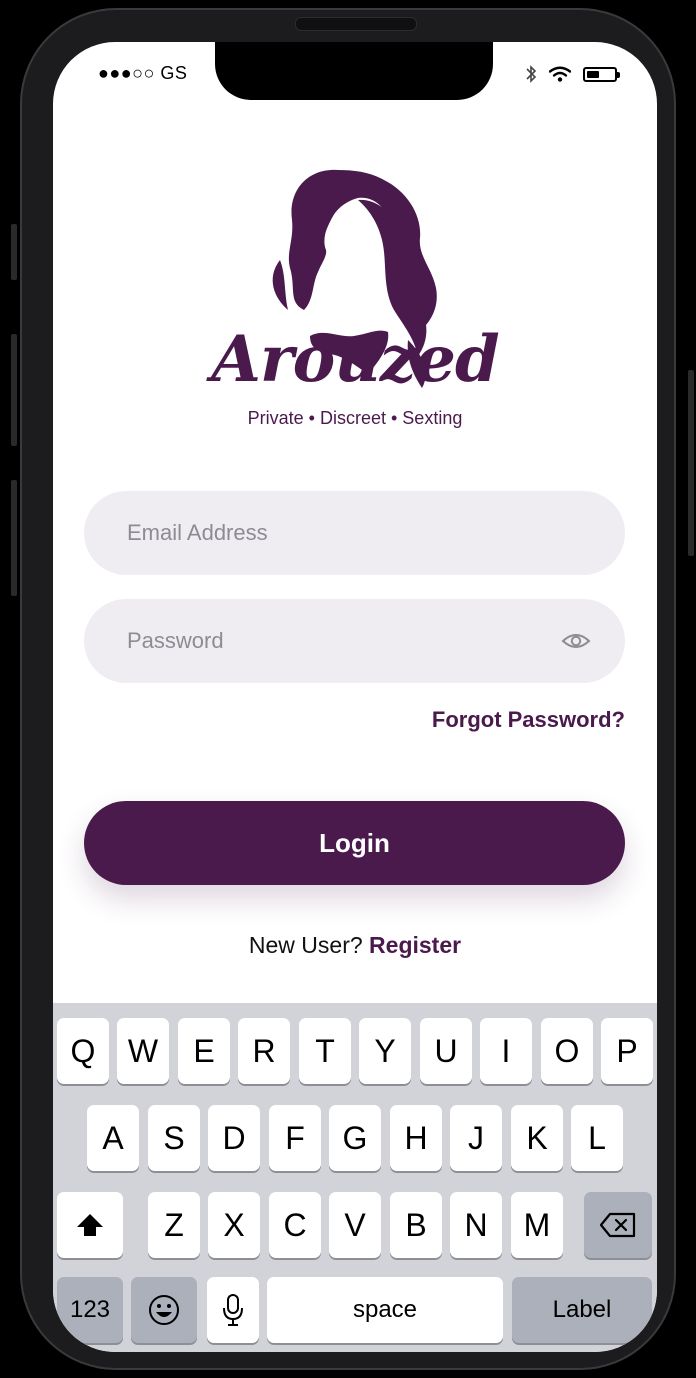 This screenshot has height=1378, width=696. What do you see at coordinates (531, 74) in the screenshot?
I see `bluetooth-icon` at bounding box center [531, 74].